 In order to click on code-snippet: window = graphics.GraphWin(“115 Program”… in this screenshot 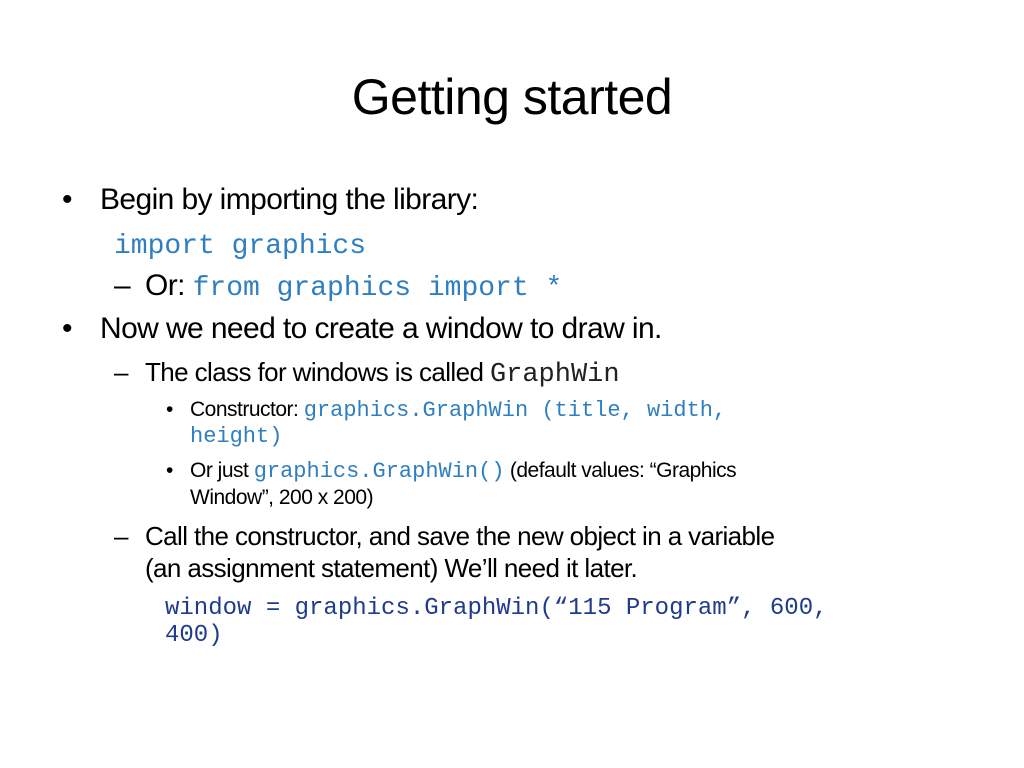, I will do `click(496, 608)`.